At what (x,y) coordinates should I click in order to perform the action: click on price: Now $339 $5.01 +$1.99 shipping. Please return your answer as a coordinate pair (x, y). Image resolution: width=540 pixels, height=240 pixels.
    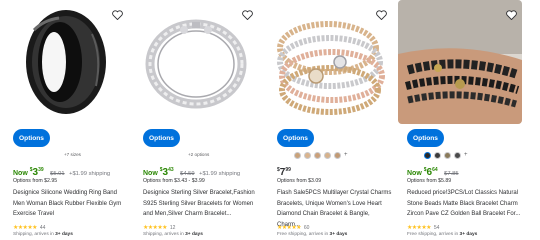
    Looking at the image, I should click on (61, 172).